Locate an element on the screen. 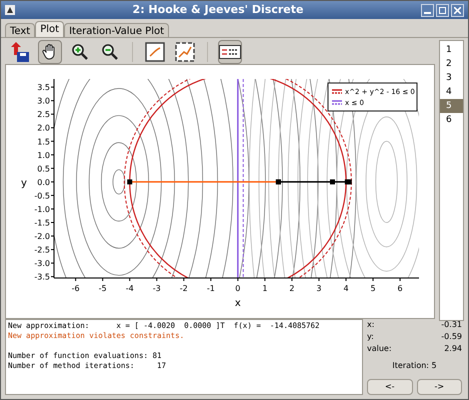 This screenshot has width=469, height=400. y-tick-label: -0.5 is located at coordinates (42, 195).